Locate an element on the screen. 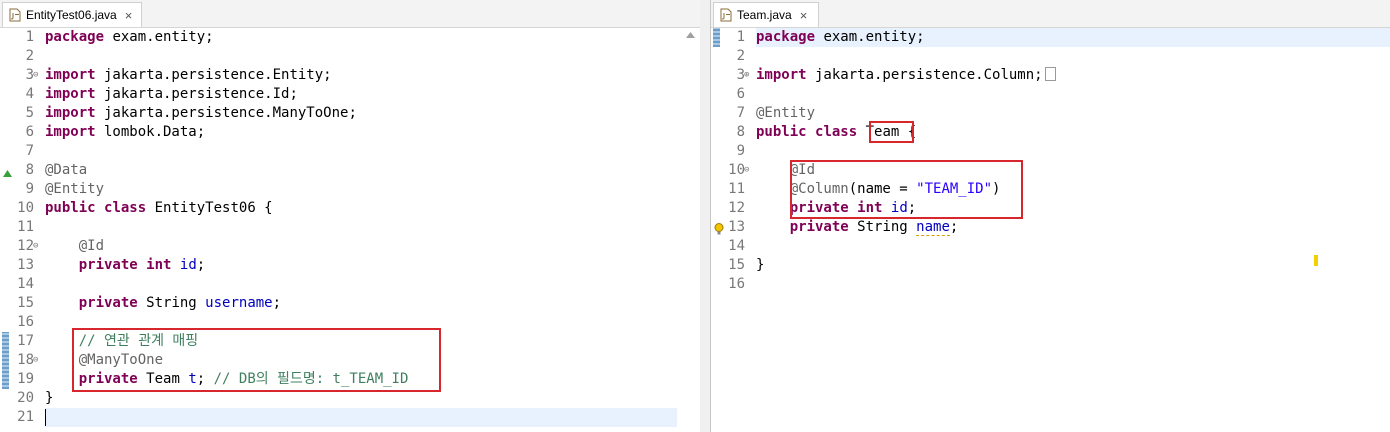  code-line: @Data is located at coordinates (66, 170).